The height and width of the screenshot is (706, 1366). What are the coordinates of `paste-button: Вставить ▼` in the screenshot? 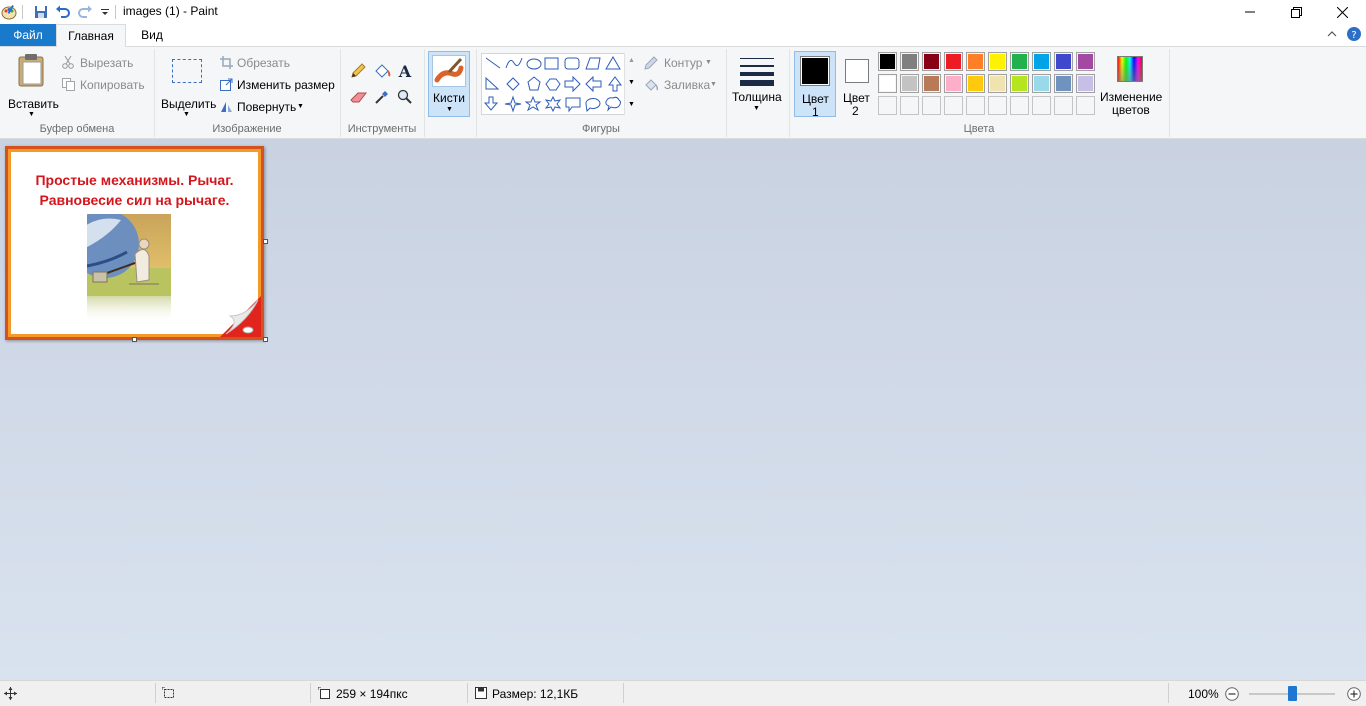 It's located at (33, 85).